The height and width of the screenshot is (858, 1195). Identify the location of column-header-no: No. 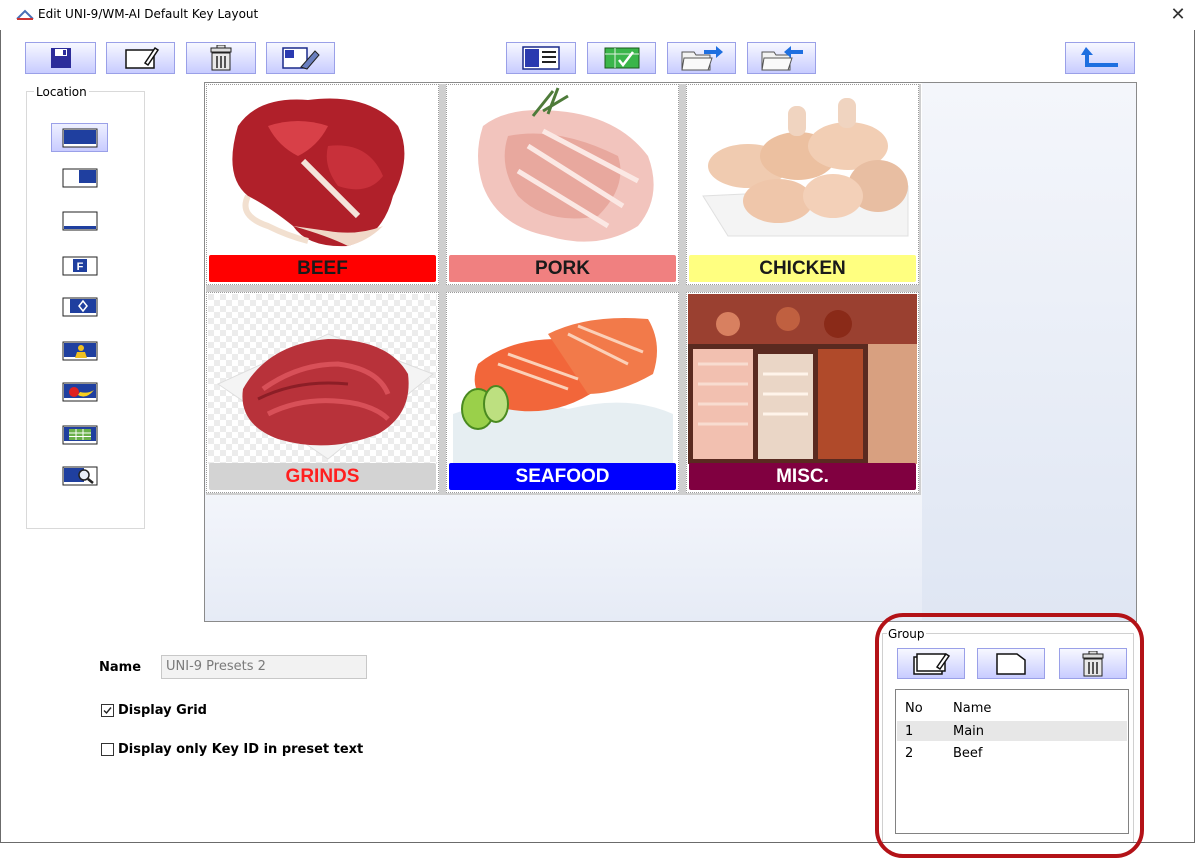
(914, 708).